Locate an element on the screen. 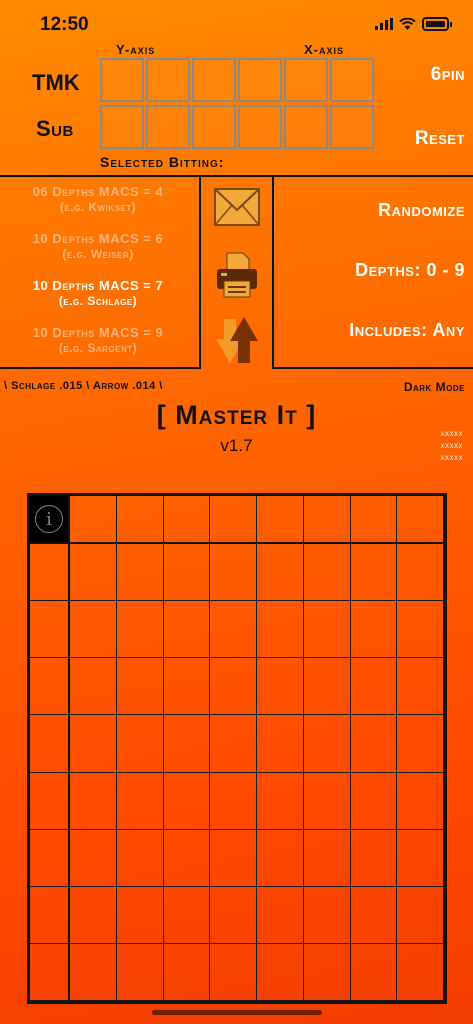  depths-setting: Depths: 0 - 9 is located at coordinates (410, 270).